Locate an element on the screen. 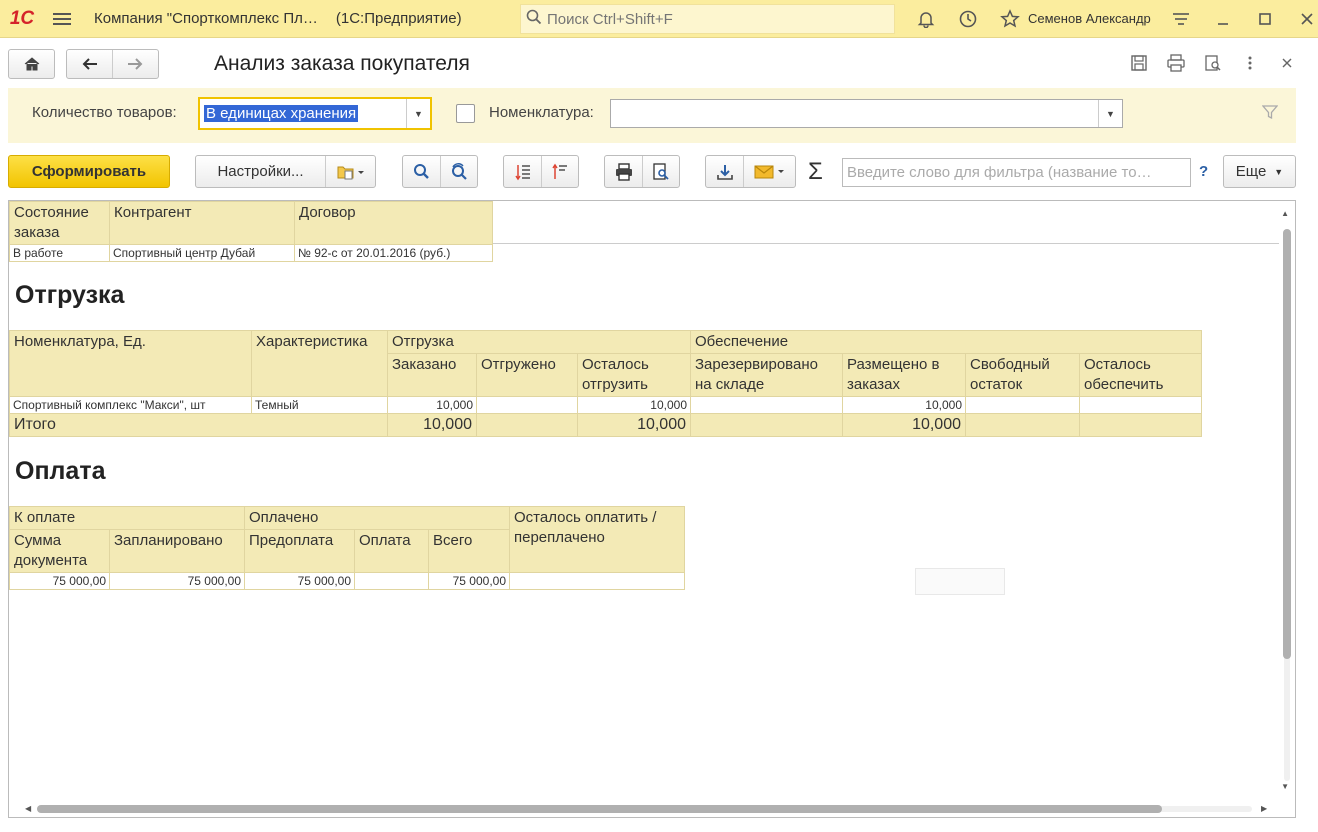  search-button-group is located at coordinates (440, 171).